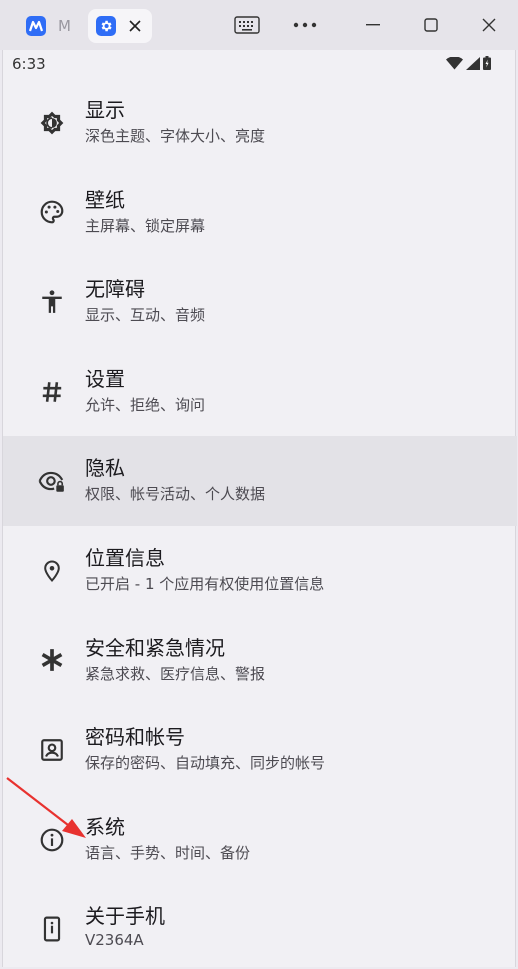 This screenshot has width=518, height=969. What do you see at coordinates (52, 571) in the screenshot?
I see `location-pin-icon` at bounding box center [52, 571].